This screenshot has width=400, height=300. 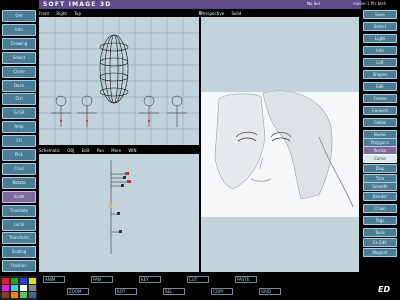 I want to click on viewport-header: Perspective Solid, so click(x=280, y=13).